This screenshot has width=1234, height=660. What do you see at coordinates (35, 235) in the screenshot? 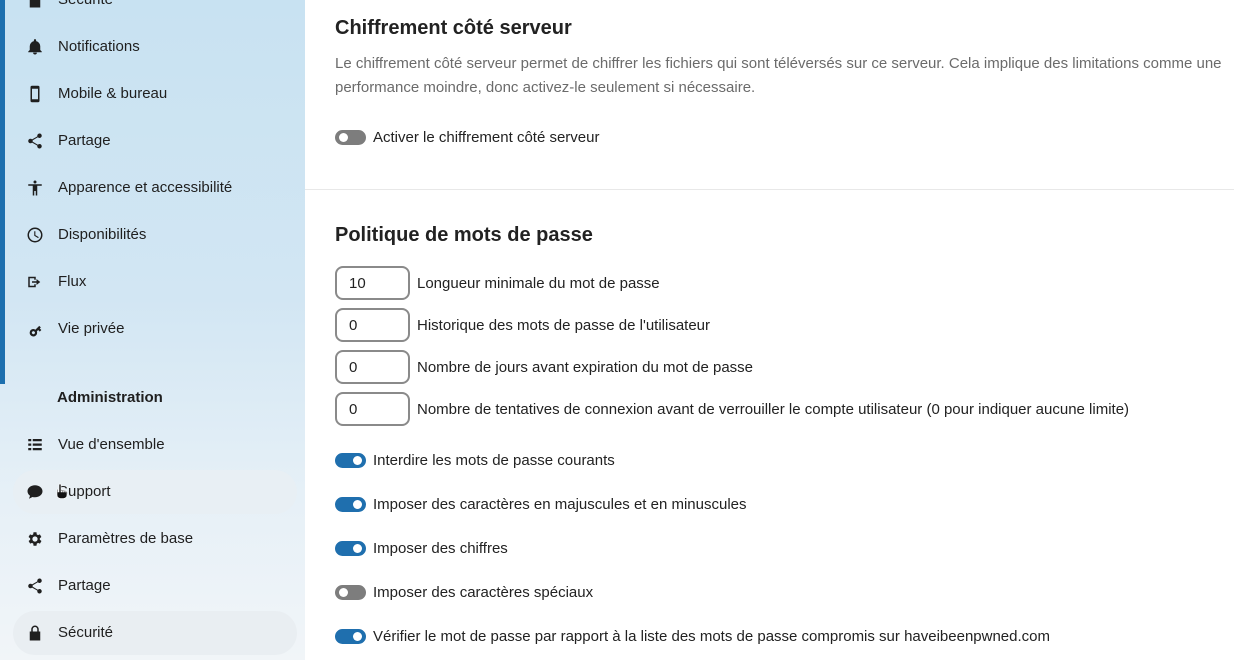
I see `clock-icon` at bounding box center [35, 235].